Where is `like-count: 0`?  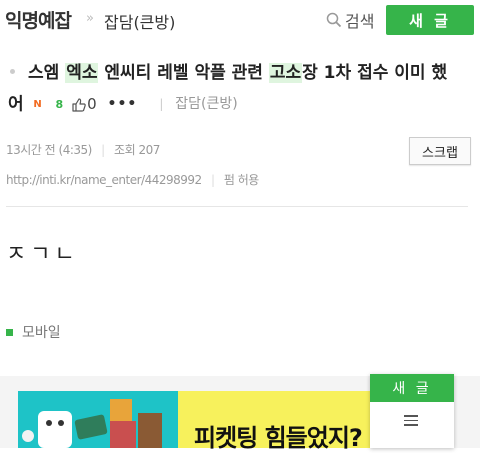
like-count: 0 is located at coordinates (92, 104).